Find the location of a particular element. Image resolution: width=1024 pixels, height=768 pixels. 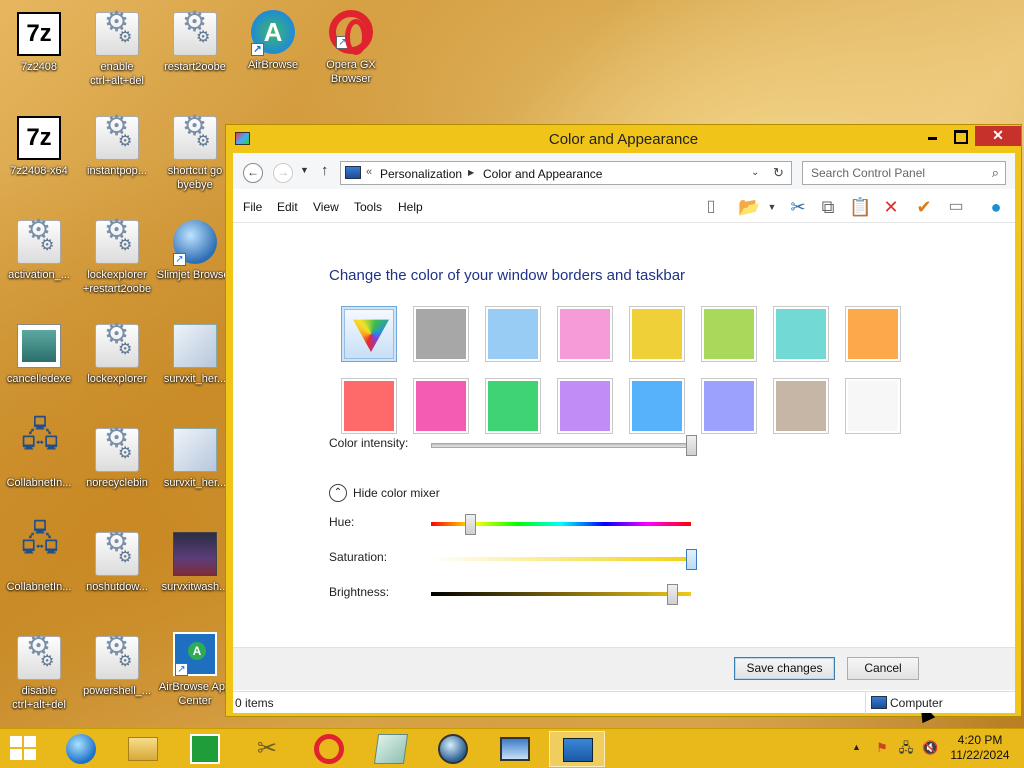

copy-icon: ⧉ is located at coordinates (828, 207).